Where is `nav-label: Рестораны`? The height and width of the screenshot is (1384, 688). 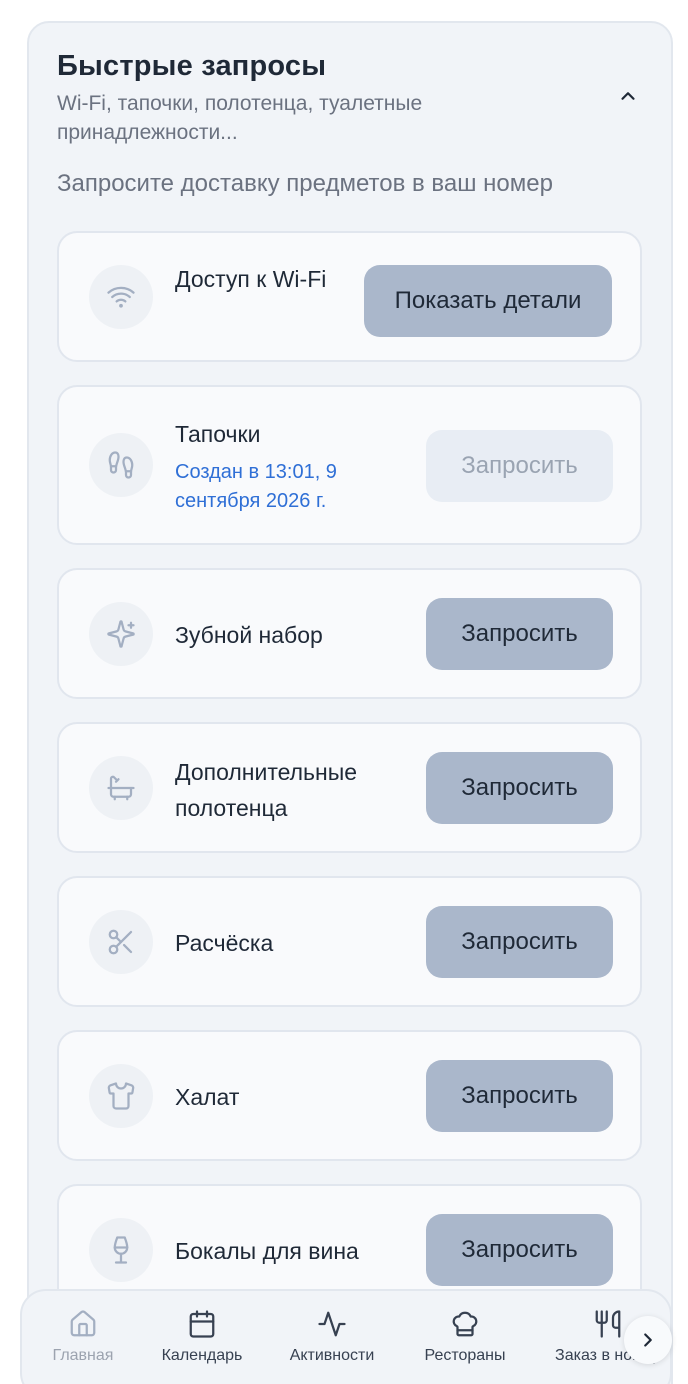 nav-label: Рестораны is located at coordinates (465, 1355).